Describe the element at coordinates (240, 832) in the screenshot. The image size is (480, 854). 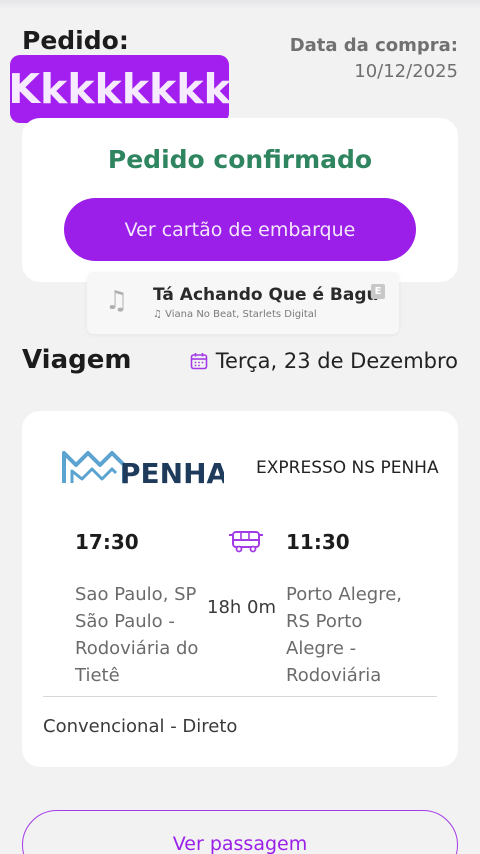
I see `view-ticket-button: Ver passagem` at that location.